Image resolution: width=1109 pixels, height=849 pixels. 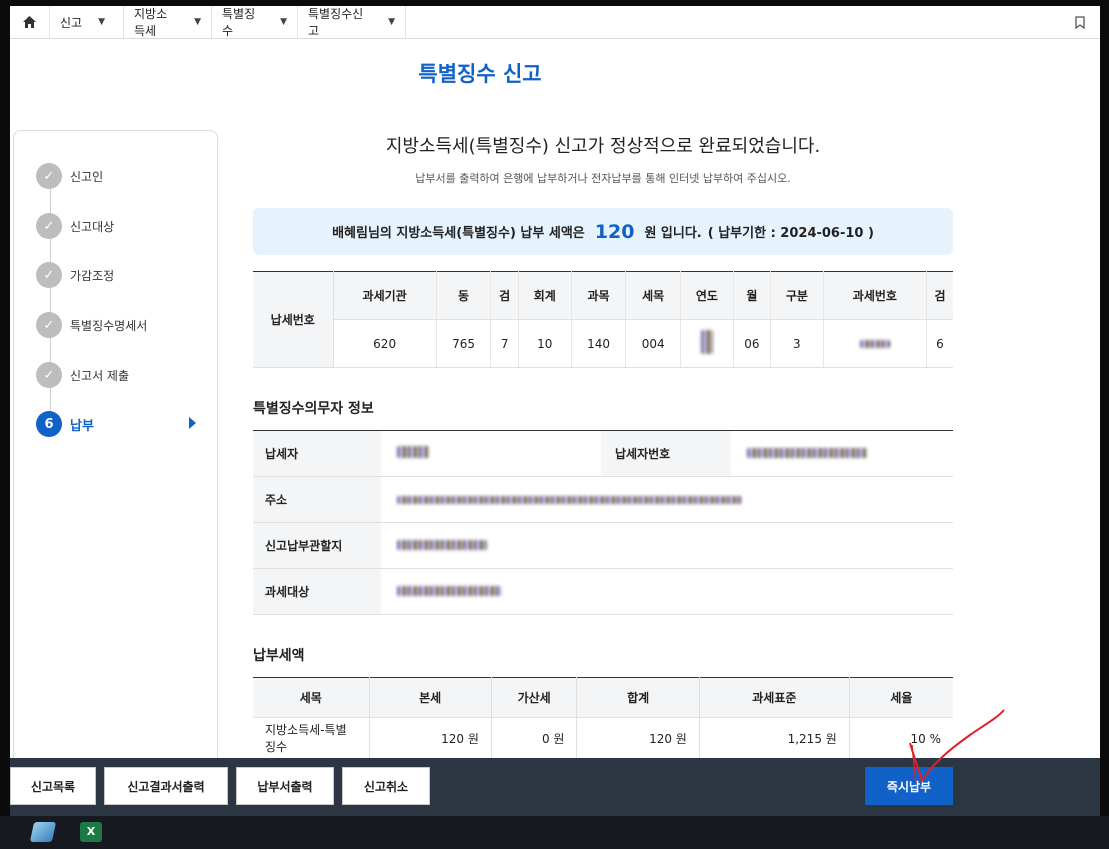 I want to click on column-header: 월, so click(x=752, y=295).